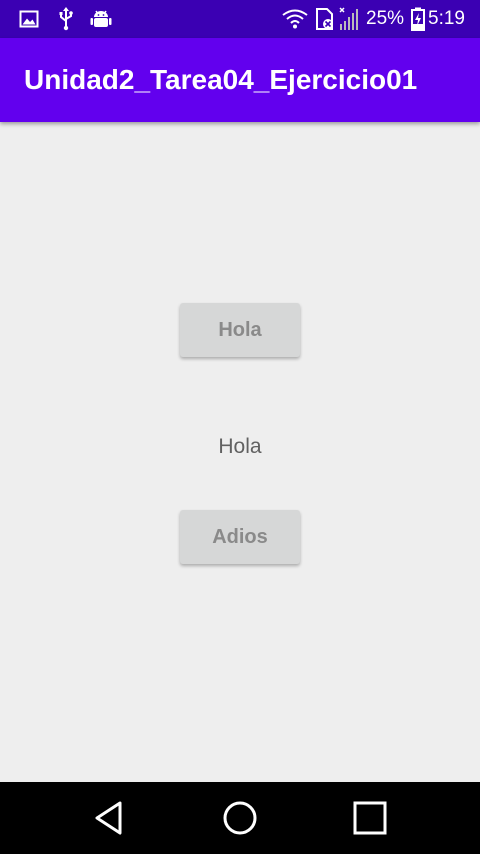 Image resolution: width=480 pixels, height=854 pixels. Describe the element at coordinates (101, 19) in the screenshot. I see `android-debug-icon` at that location.